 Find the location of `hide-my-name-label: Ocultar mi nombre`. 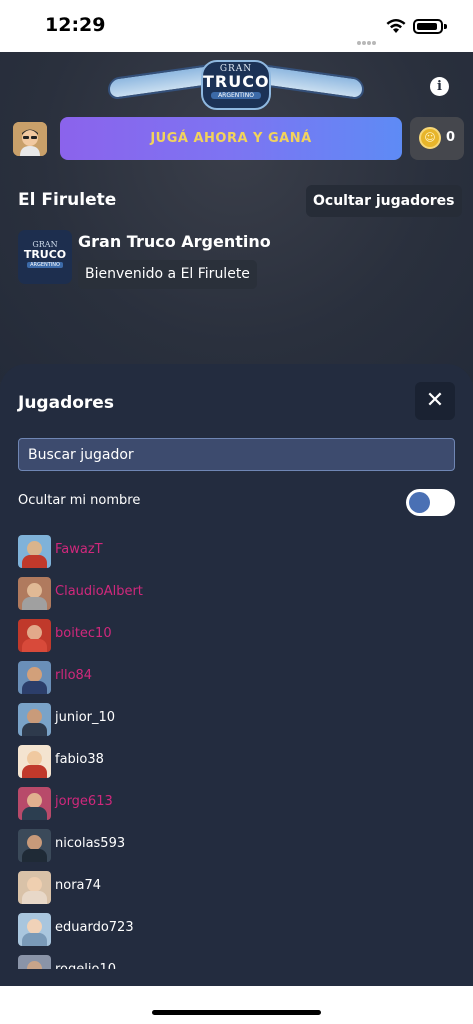

hide-my-name-label: Ocultar mi nombre is located at coordinates (79, 500).